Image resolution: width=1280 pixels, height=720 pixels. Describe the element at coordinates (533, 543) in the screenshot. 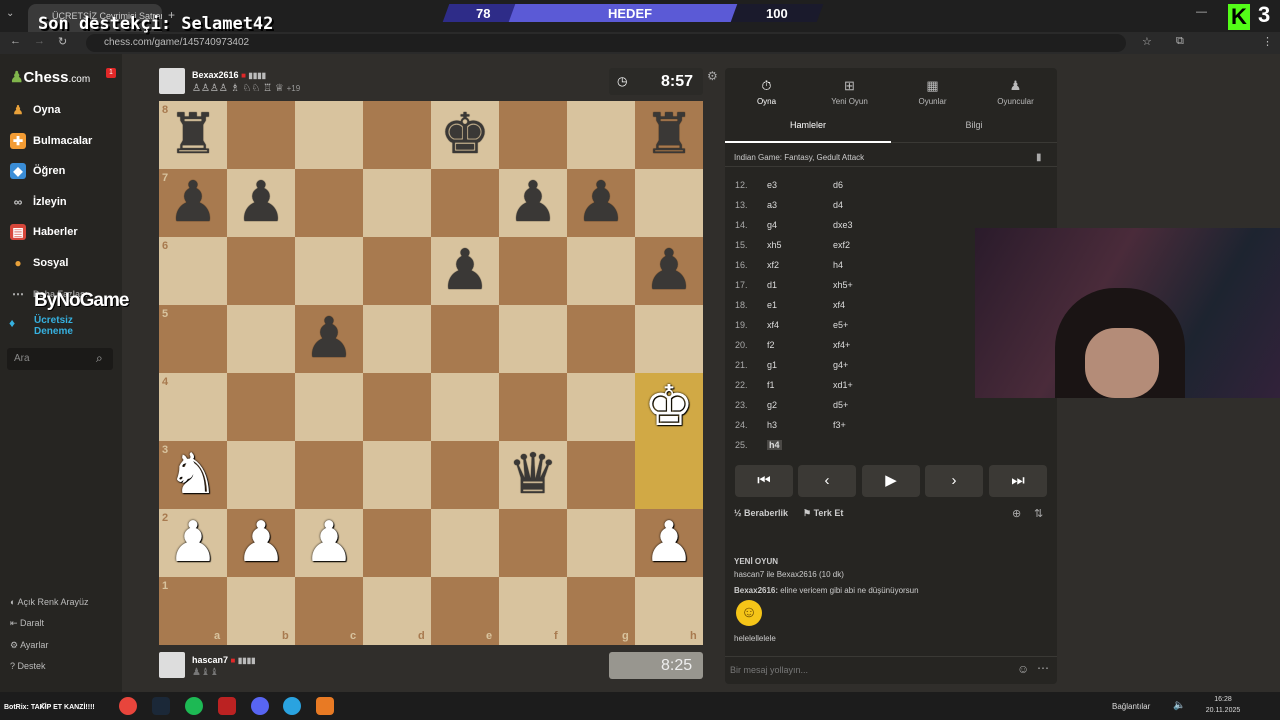

I see `square-f2` at that location.